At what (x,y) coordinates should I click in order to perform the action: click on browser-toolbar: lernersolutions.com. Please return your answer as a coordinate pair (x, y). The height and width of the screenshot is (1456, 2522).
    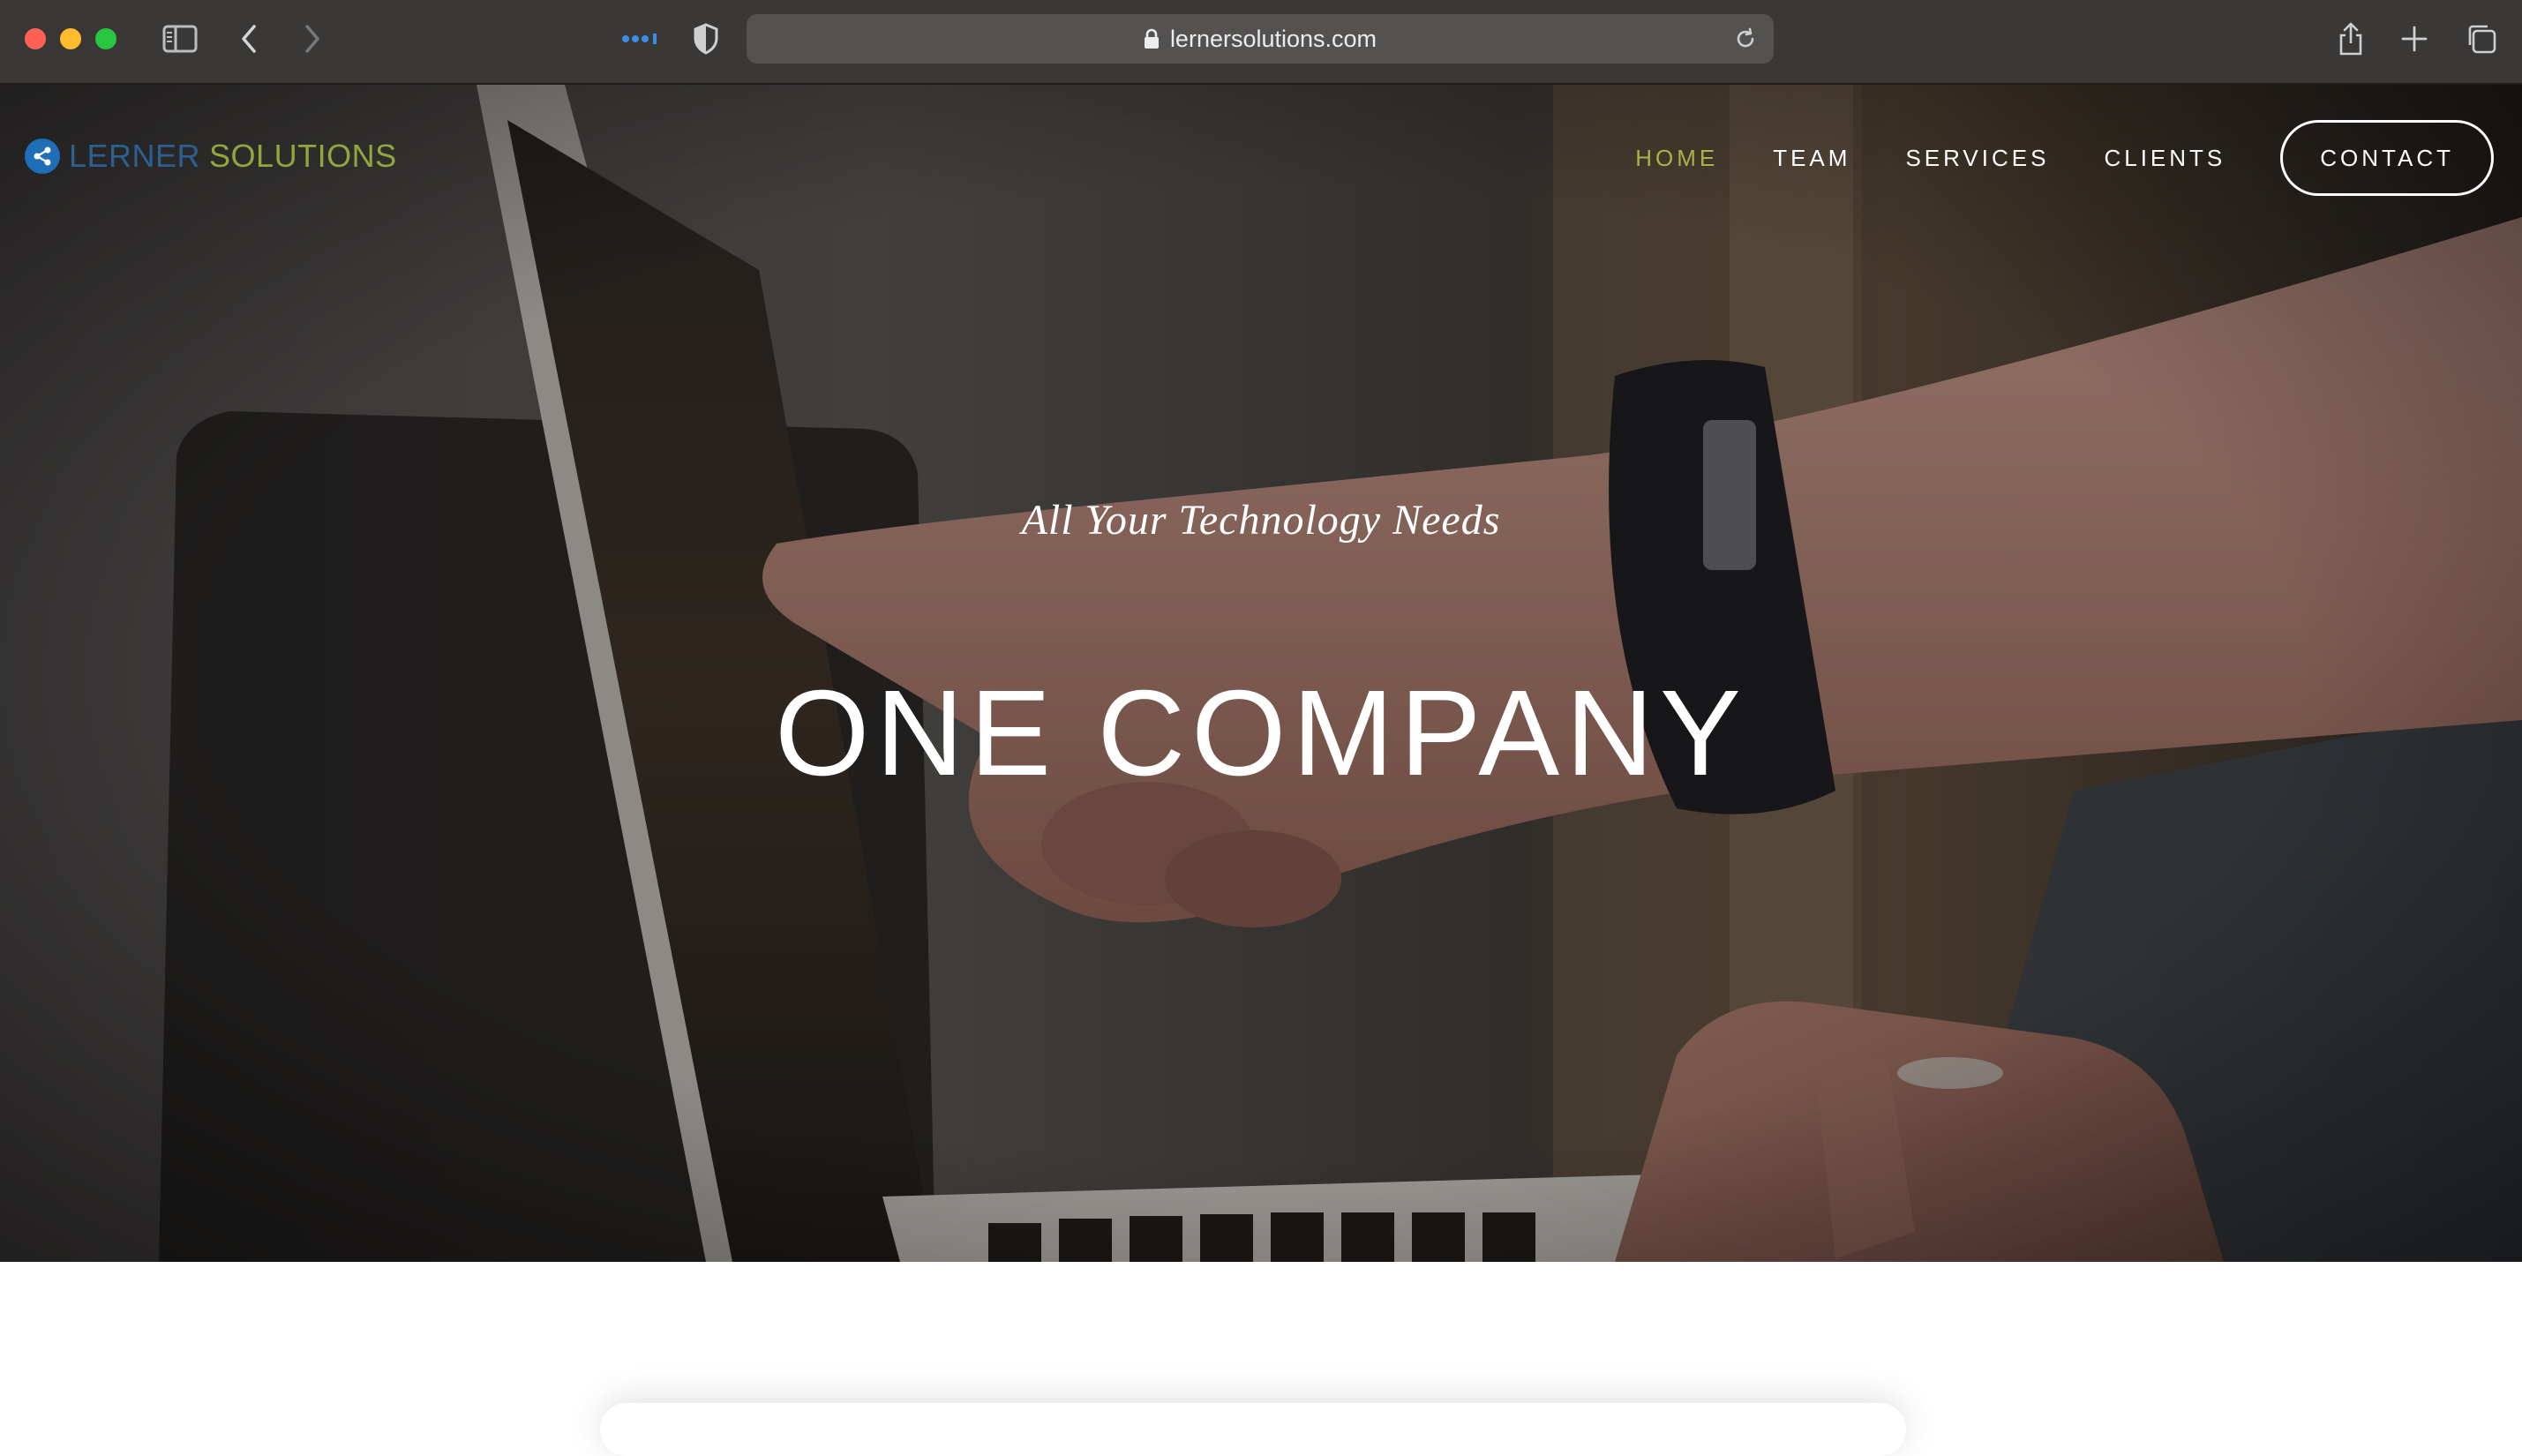
    Looking at the image, I should click on (1261, 42).